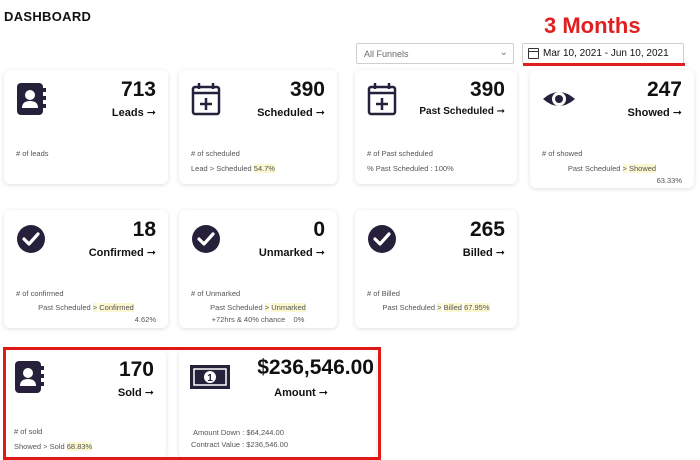  Describe the element at coordinates (258, 307) in the screenshot. I see `unmarked-ratio: Past Scheduled > Unmarked` at that location.